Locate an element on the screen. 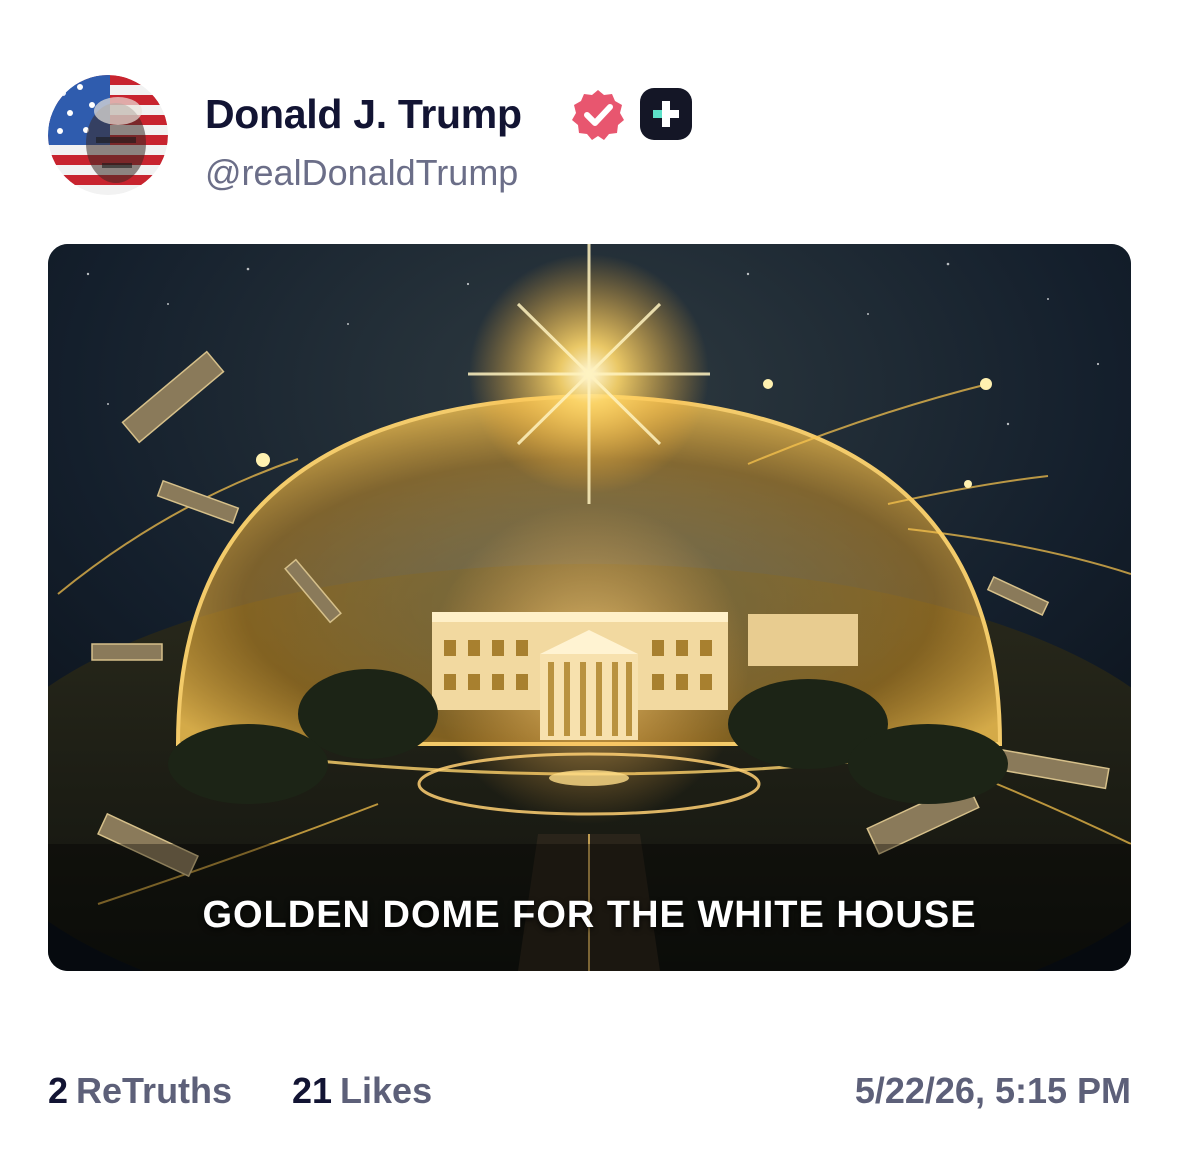  author-display-name: Donald J. Trump is located at coordinates (363, 114).